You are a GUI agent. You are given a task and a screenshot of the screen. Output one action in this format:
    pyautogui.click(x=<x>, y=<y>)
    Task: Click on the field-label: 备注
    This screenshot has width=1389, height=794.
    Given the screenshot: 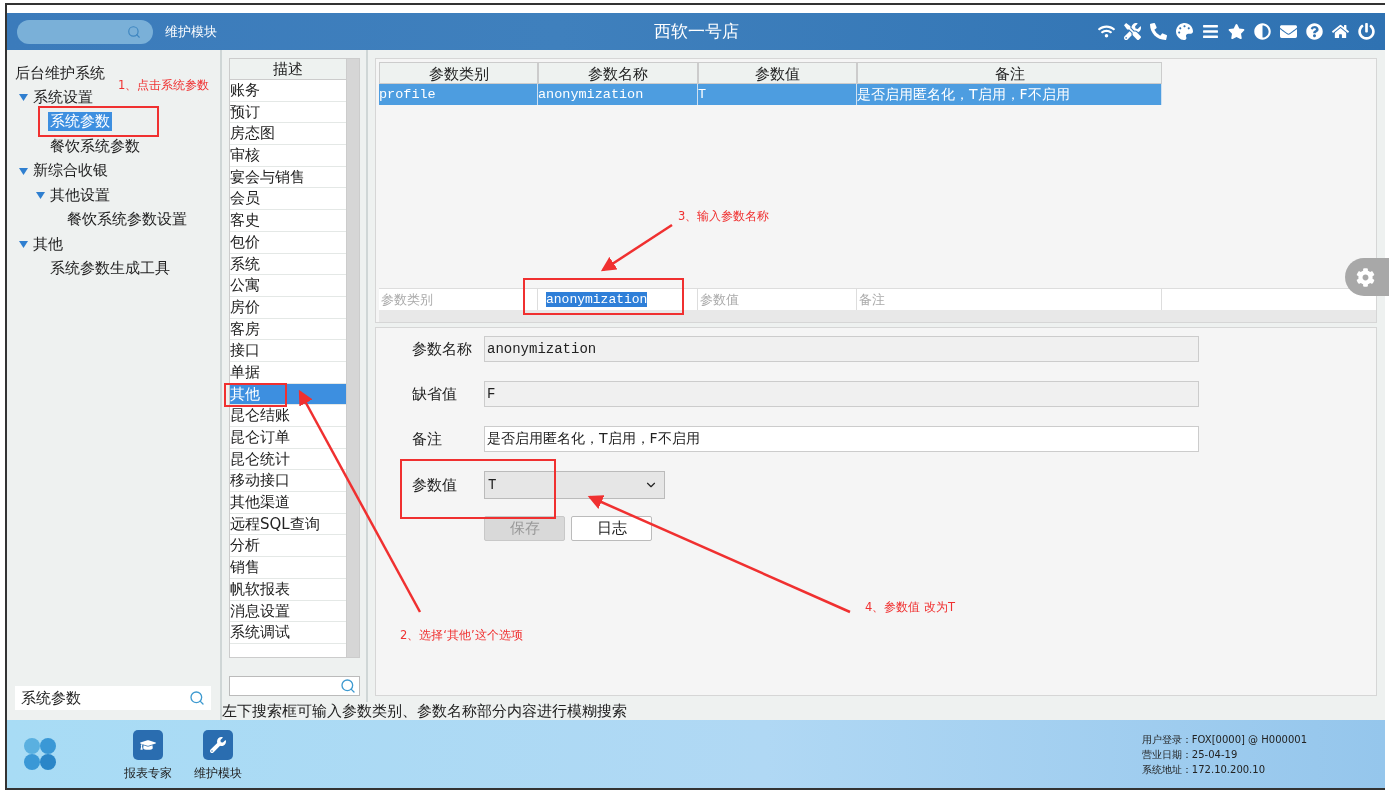 What is the action you would take?
    pyautogui.click(x=427, y=439)
    